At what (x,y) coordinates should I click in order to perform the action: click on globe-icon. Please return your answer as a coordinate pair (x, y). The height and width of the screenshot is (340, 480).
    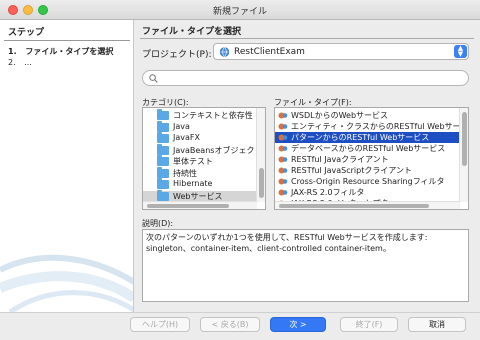
    Looking at the image, I should click on (224, 52).